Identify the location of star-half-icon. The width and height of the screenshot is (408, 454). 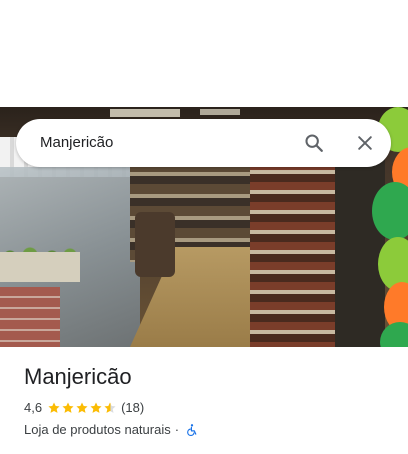
(110, 407).